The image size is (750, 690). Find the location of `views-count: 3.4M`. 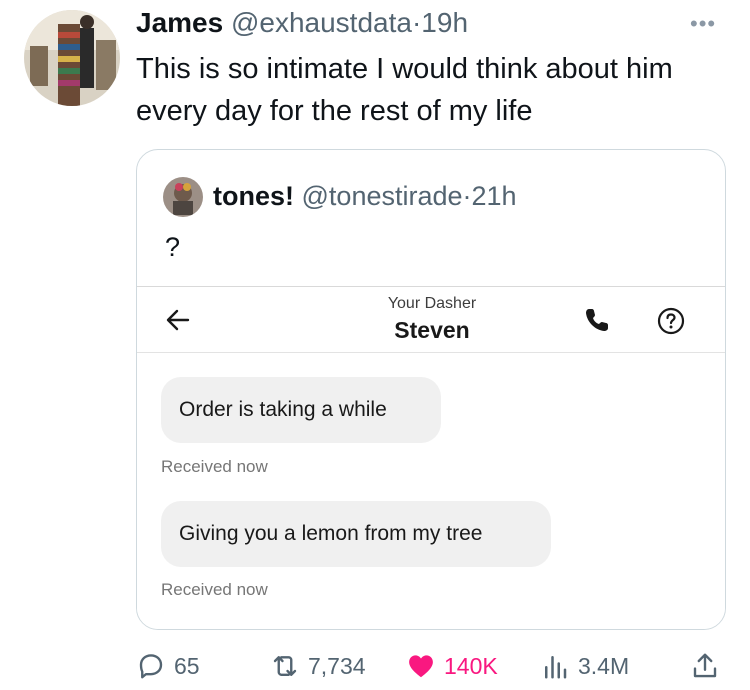

views-count: 3.4M is located at coordinates (604, 665).